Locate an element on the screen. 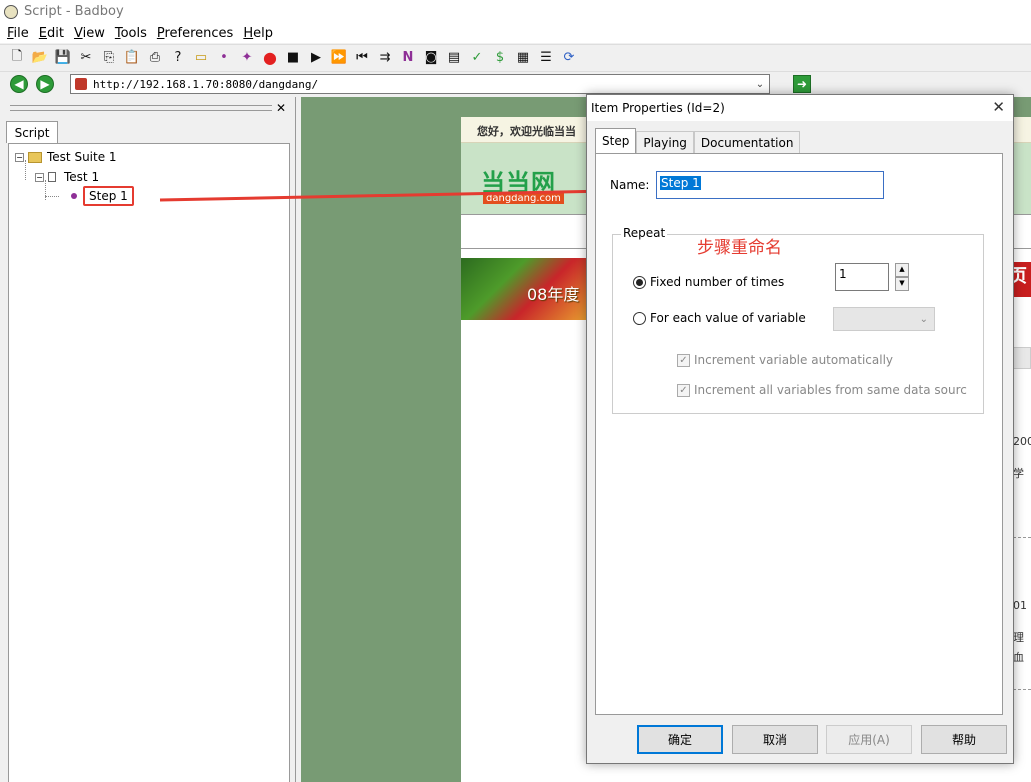  url-input: http://192.168.1.70:8080/dangdang/ ⌄ is located at coordinates (420, 84).